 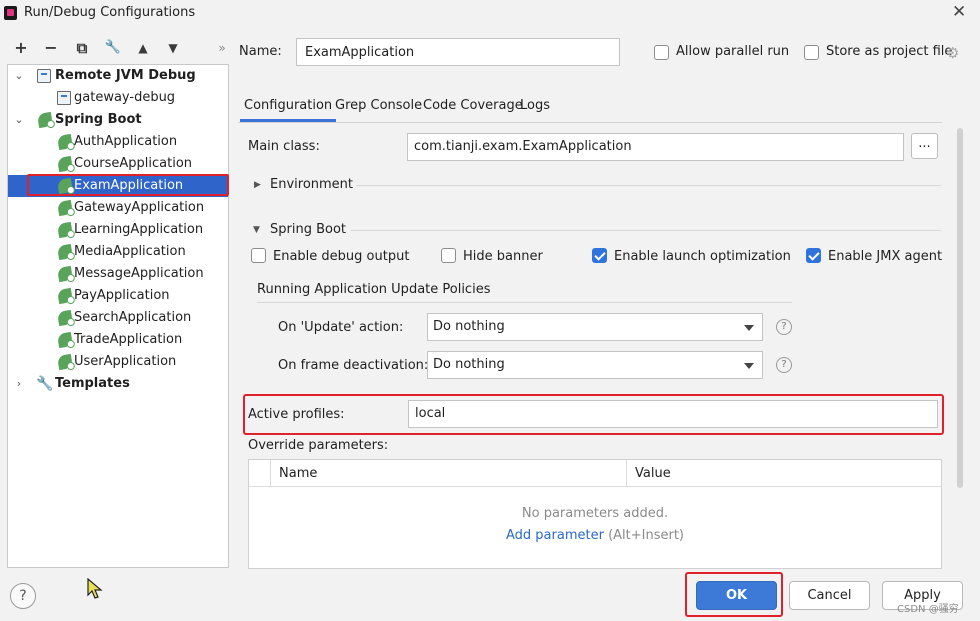 I want to click on close-icon: ✕, so click(x=959, y=12).